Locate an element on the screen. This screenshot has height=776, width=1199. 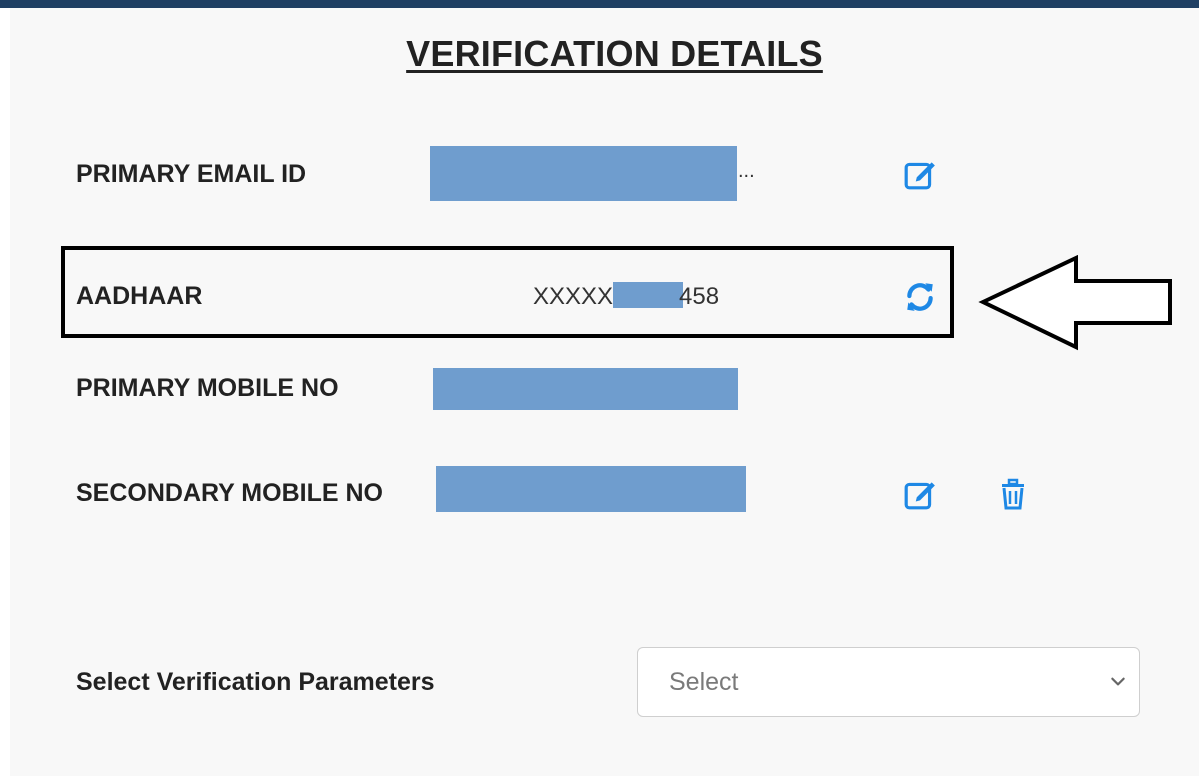
refresh-icon is located at coordinates (920, 297).